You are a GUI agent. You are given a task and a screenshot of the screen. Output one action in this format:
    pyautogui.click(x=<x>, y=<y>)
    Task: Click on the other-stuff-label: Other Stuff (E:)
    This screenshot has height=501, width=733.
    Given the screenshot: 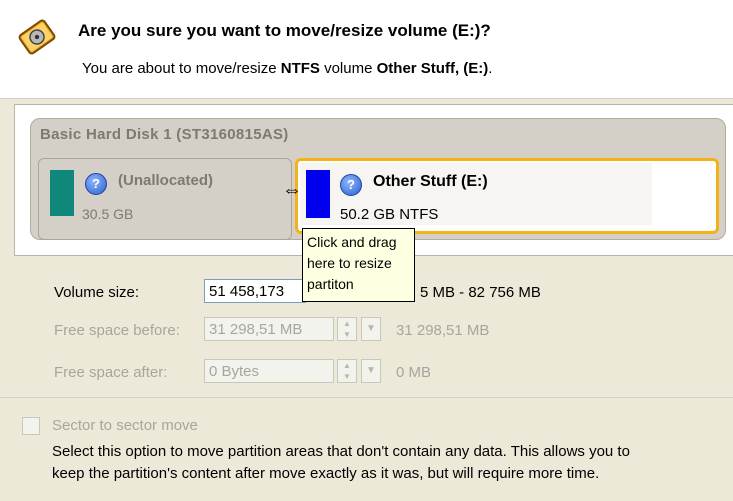 What is the action you would take?
    pyautogui.click(x=430, y=181)
    